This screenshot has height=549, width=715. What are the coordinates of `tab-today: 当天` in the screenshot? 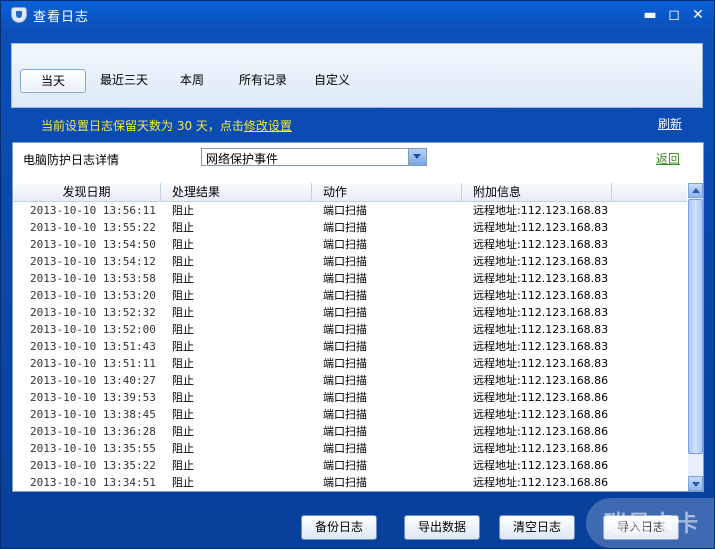 It's located at (53, 81).